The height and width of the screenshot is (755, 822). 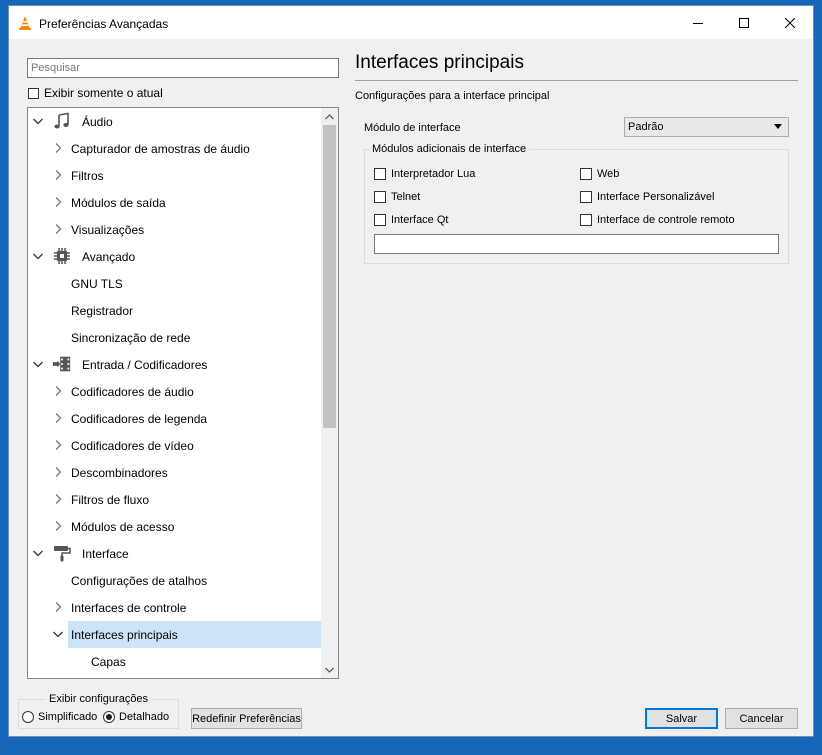 What do you see at coordinates (778, 126) in the screenshot?
I see `dropdown-arrow-icon` at bounding box center [778, 126].